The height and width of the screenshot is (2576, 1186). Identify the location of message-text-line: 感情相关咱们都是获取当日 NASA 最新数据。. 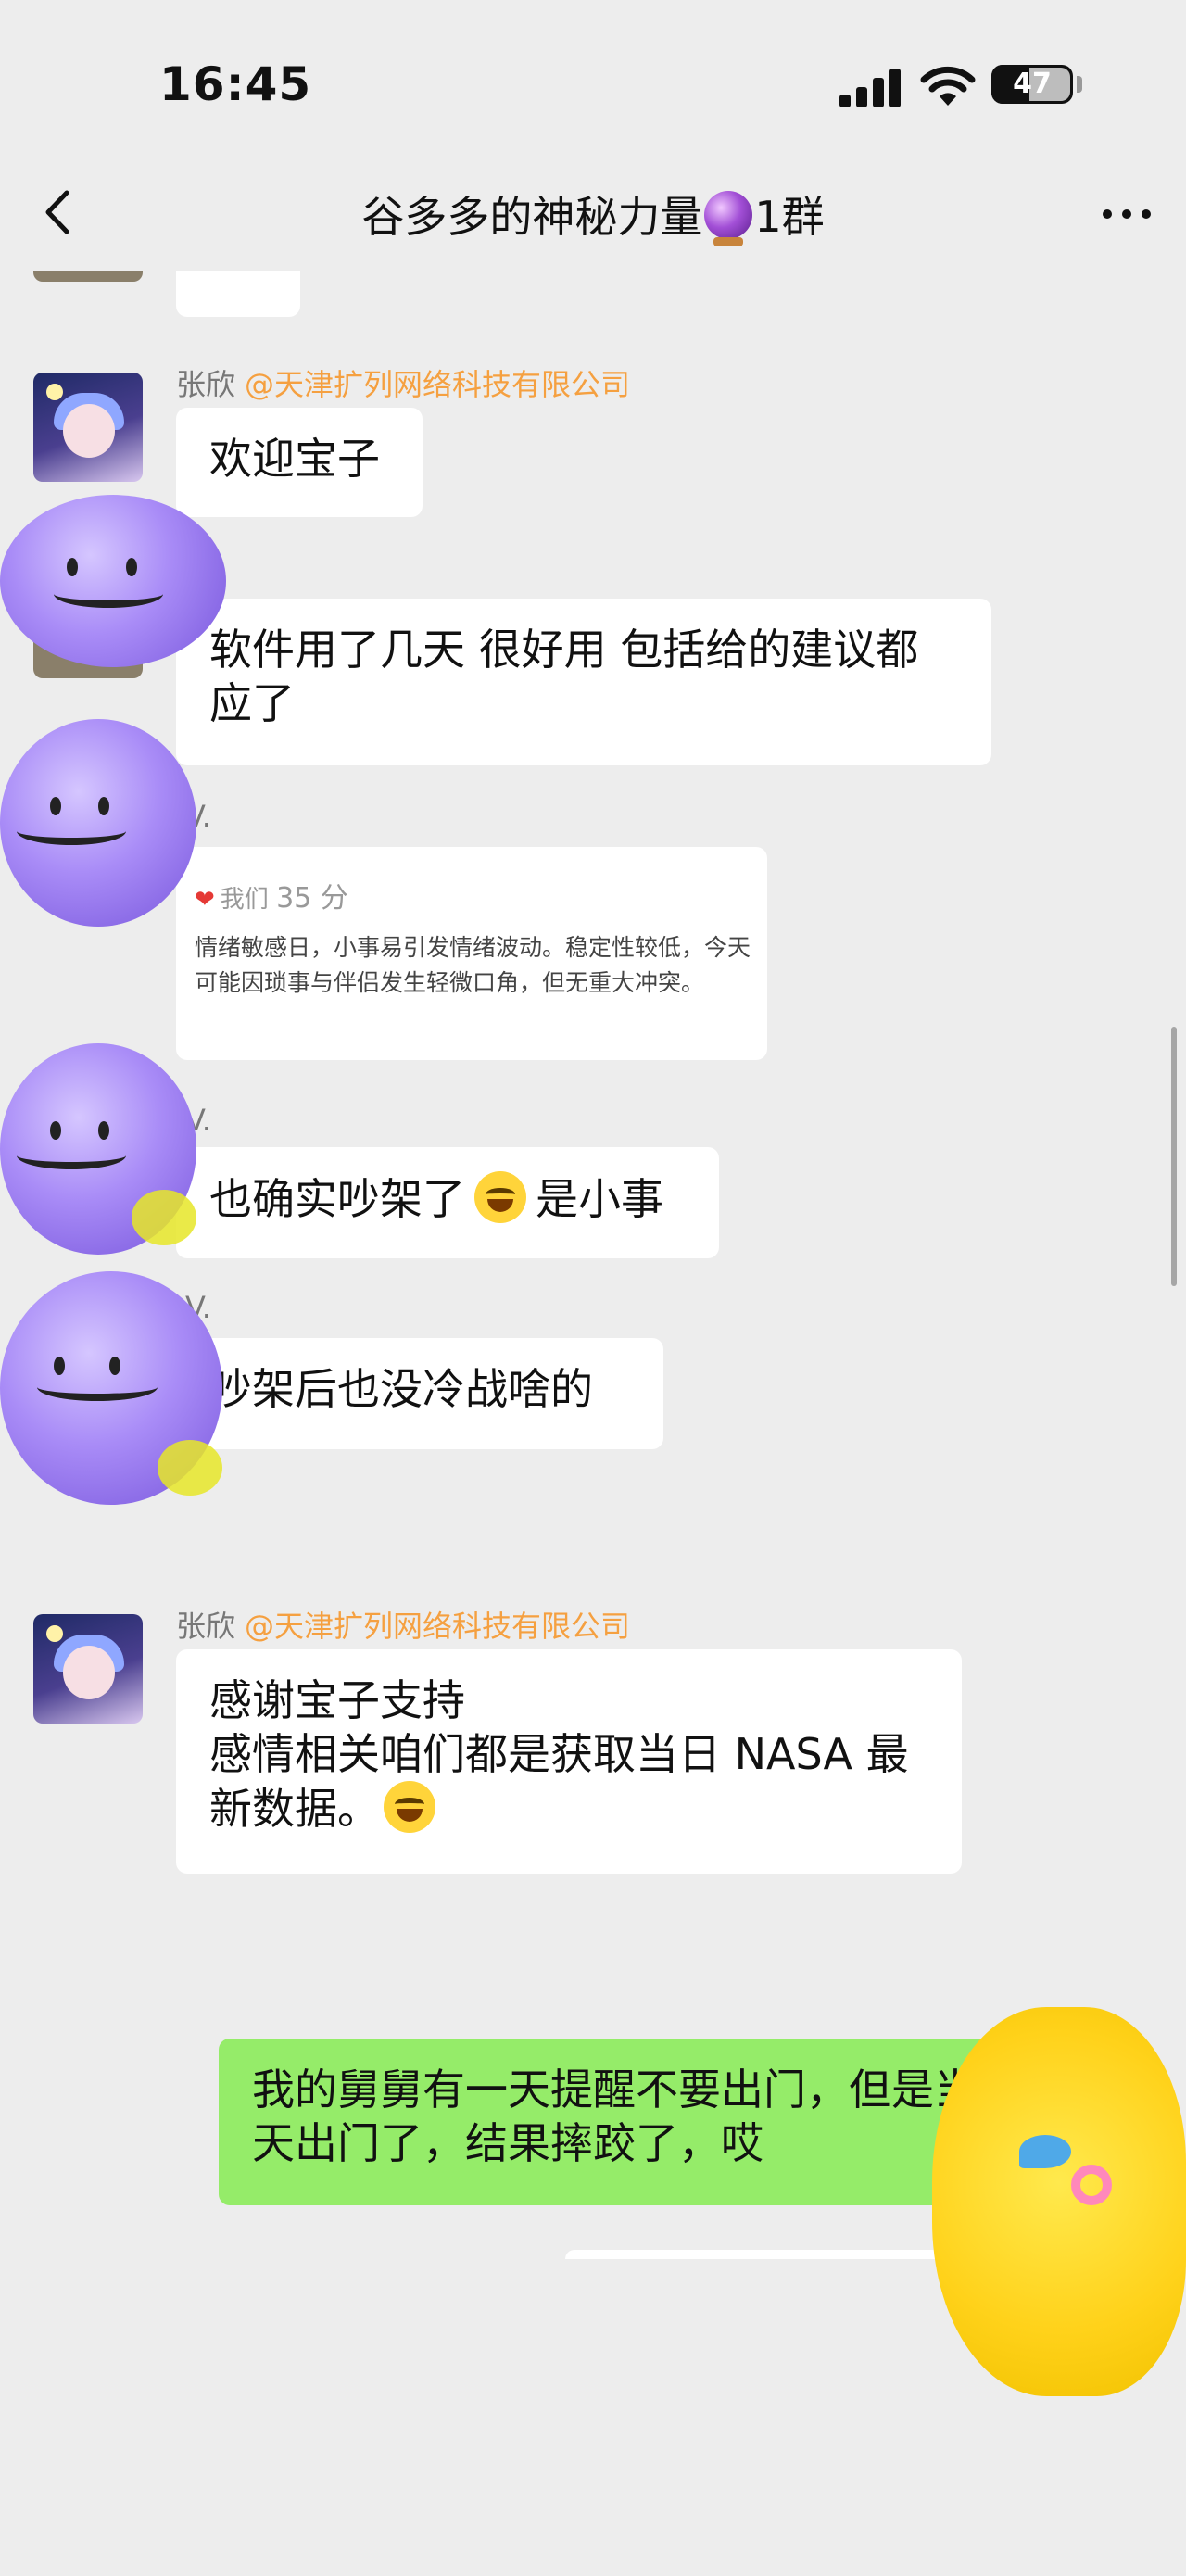
(568, 1781).